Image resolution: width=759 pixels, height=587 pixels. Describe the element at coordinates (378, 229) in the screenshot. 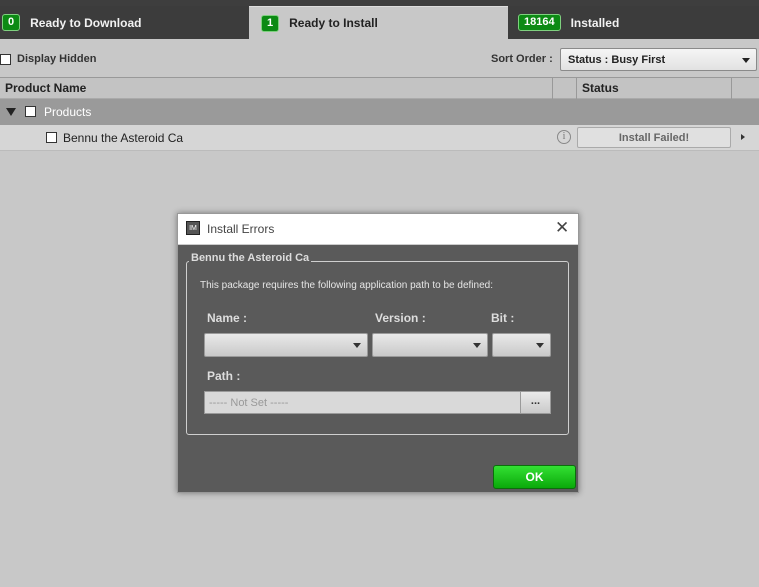

I see `dialog-titlebar: IM Install Errors ✕` at that location.